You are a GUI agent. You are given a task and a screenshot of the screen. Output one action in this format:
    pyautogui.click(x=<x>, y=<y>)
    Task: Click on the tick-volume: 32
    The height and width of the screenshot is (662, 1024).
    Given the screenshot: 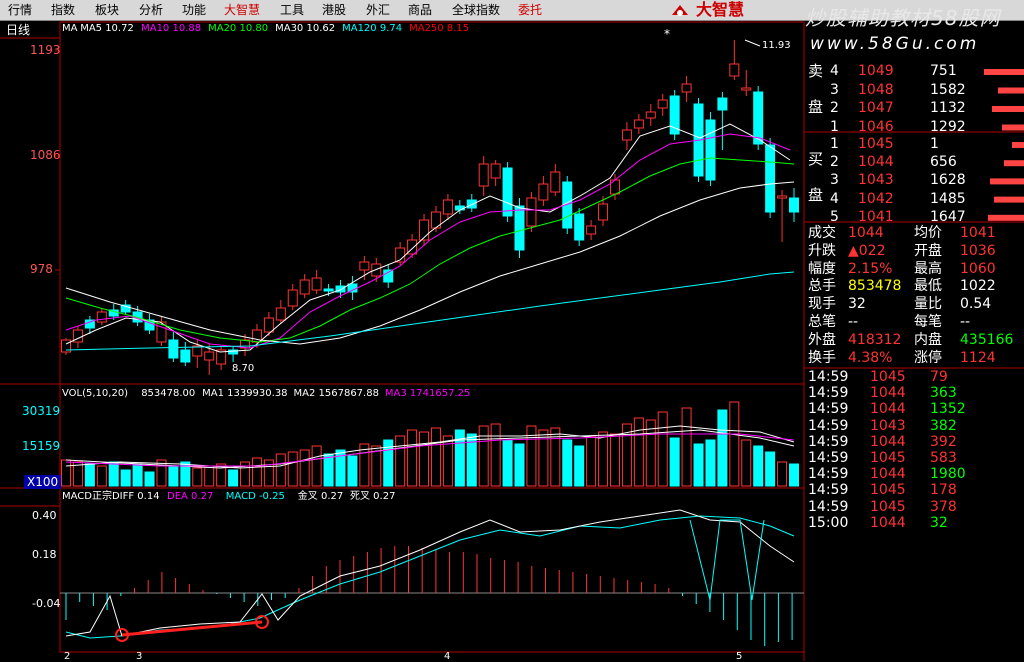 What is the action you would take?
    pyautogui.click(x=939, y=522)
    